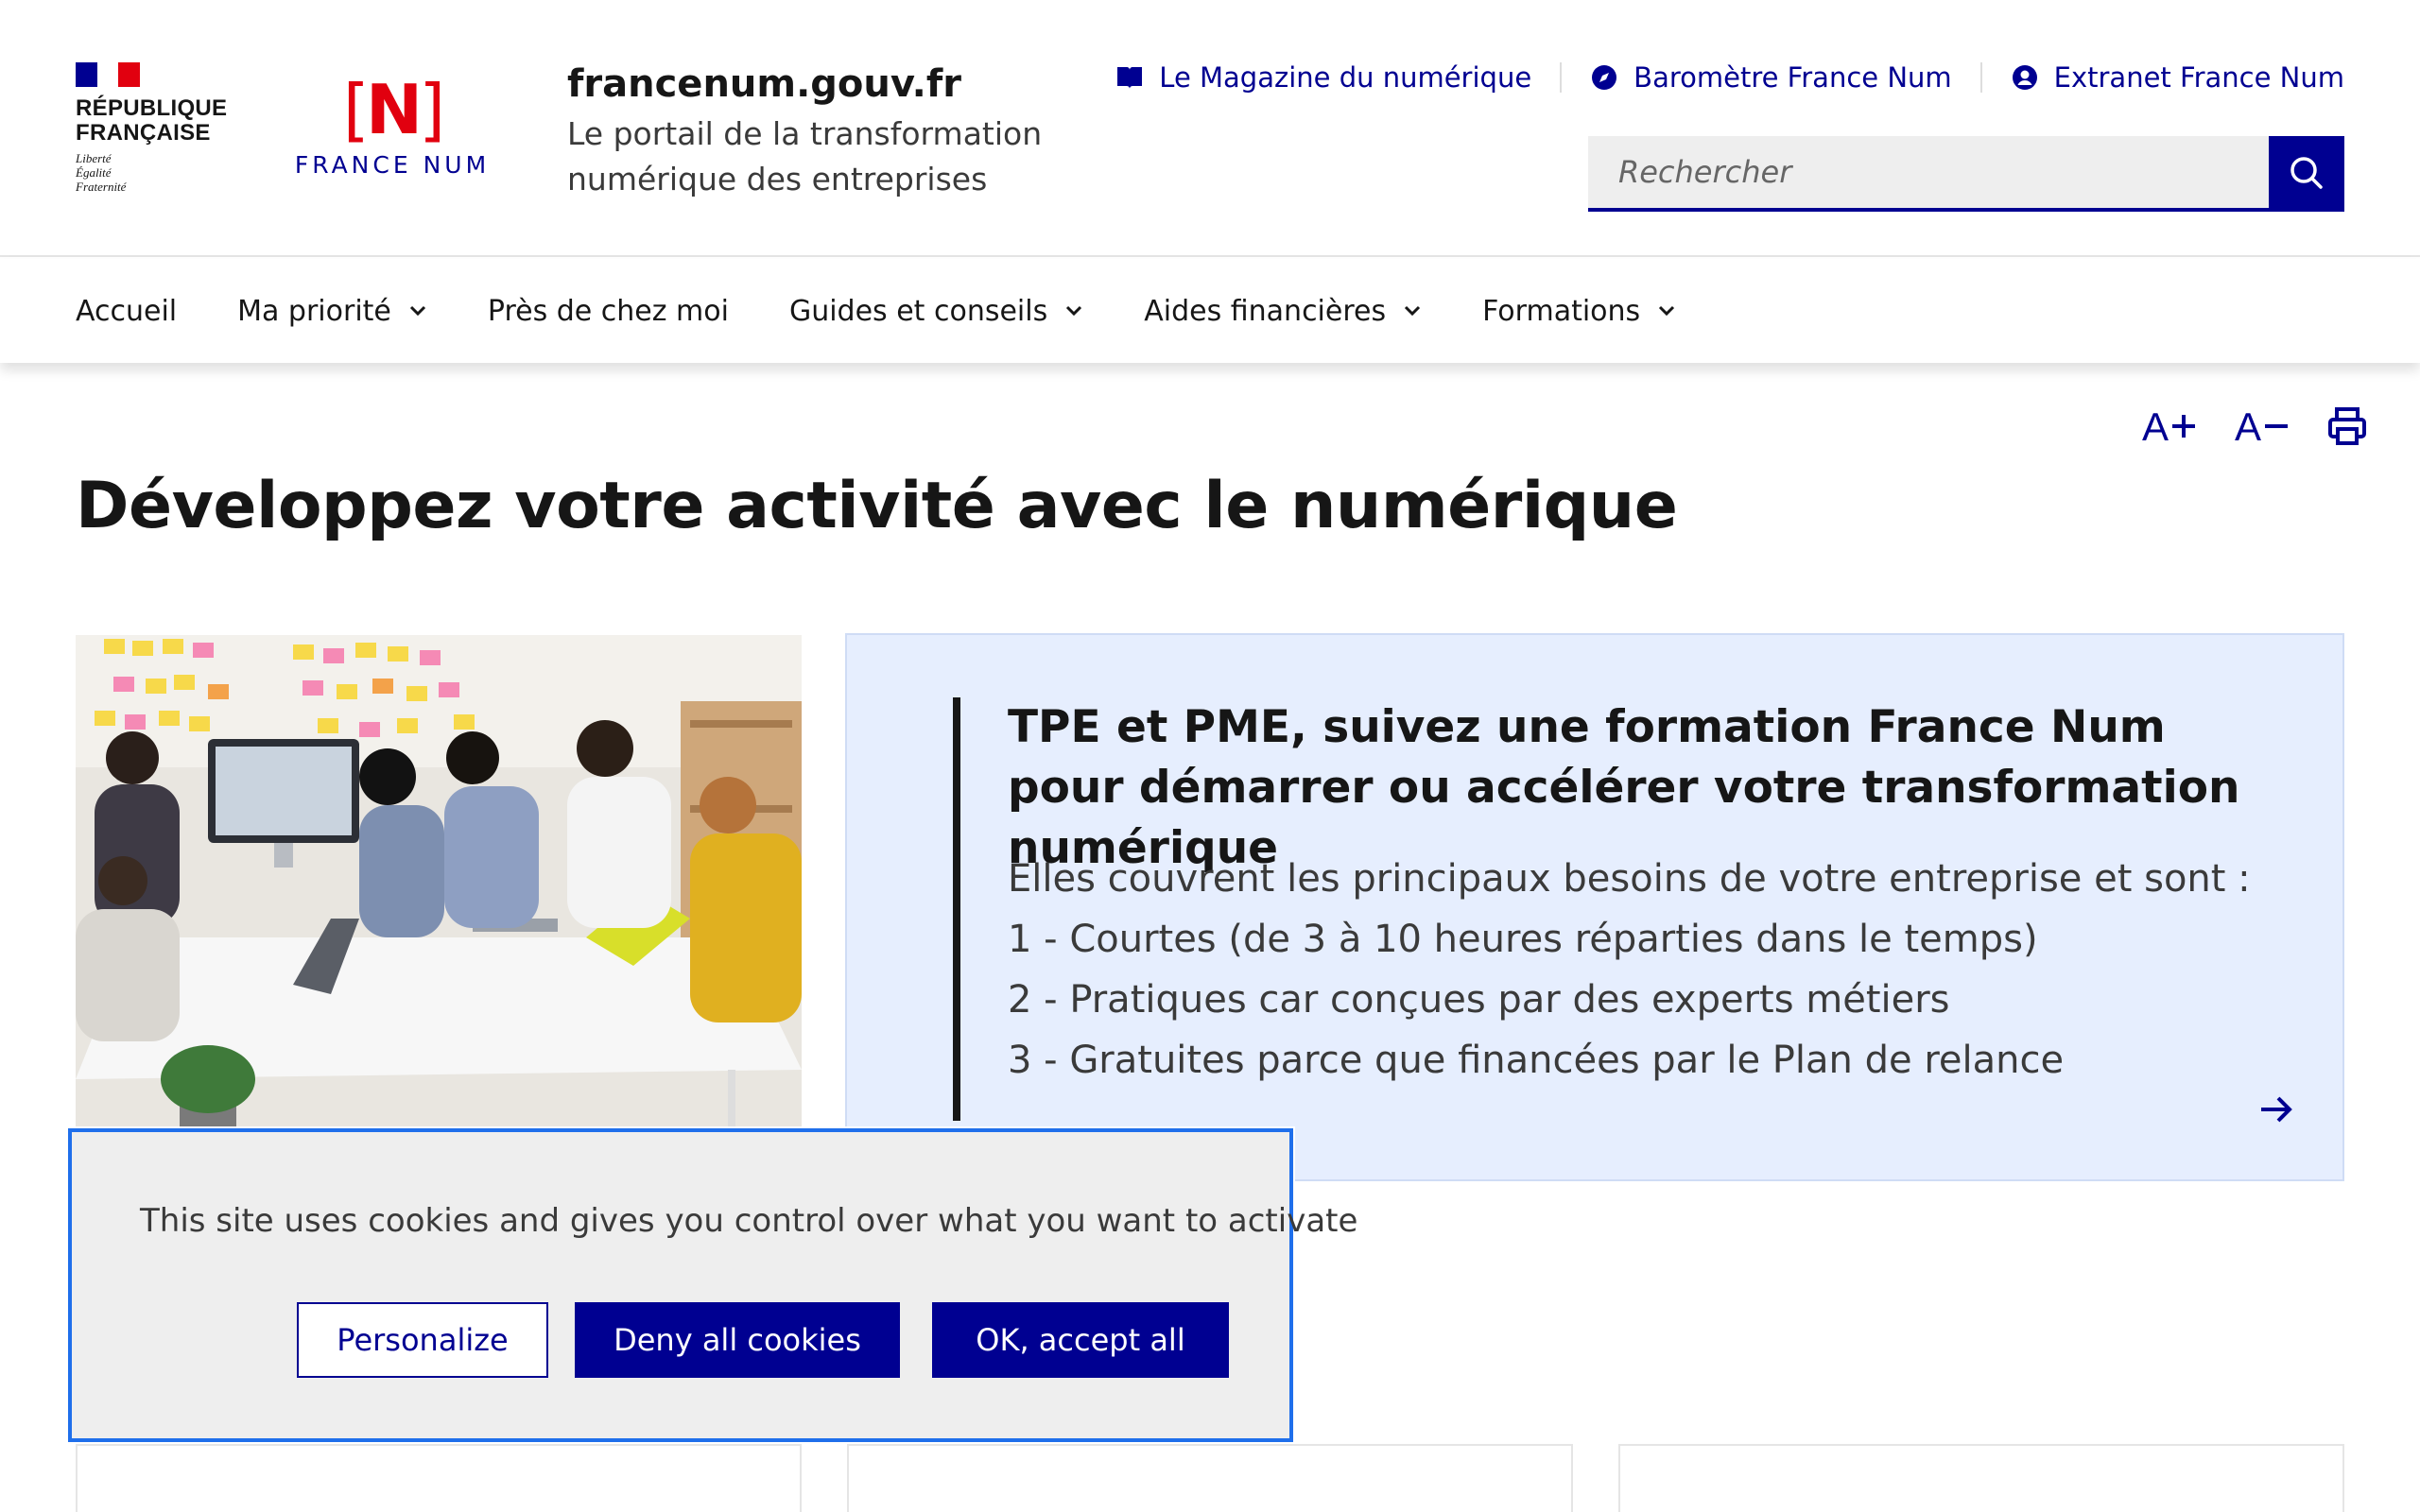 The image size is (2420, 1512). What do you see at coordinates (1323, 77) in the screenshot?
I see `quick-link-magazine: Le Magazine du numérique` at bounding box center [1323, 77].